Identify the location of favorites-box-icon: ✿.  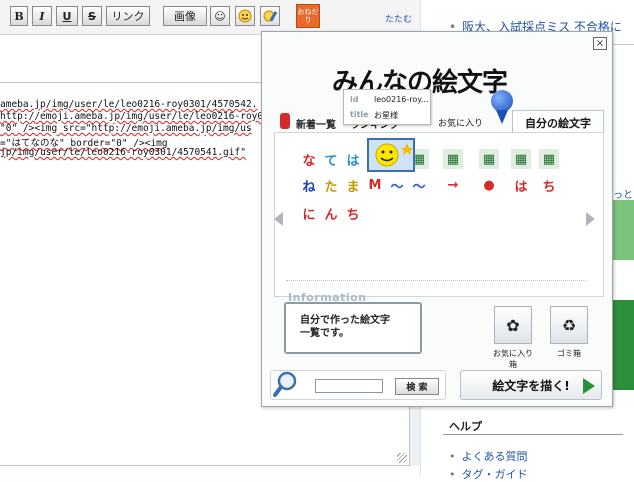
(513, 325).